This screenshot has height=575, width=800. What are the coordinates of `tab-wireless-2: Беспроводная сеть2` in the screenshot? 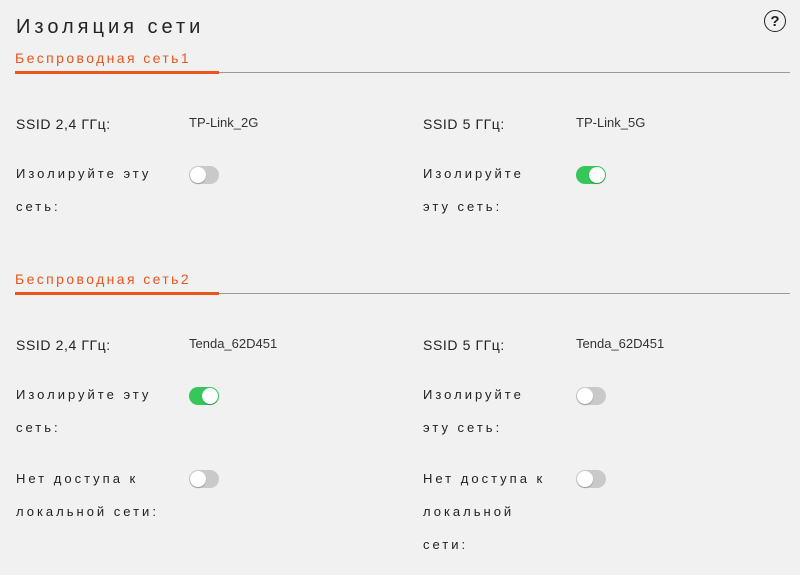 It's located at (103, 279).